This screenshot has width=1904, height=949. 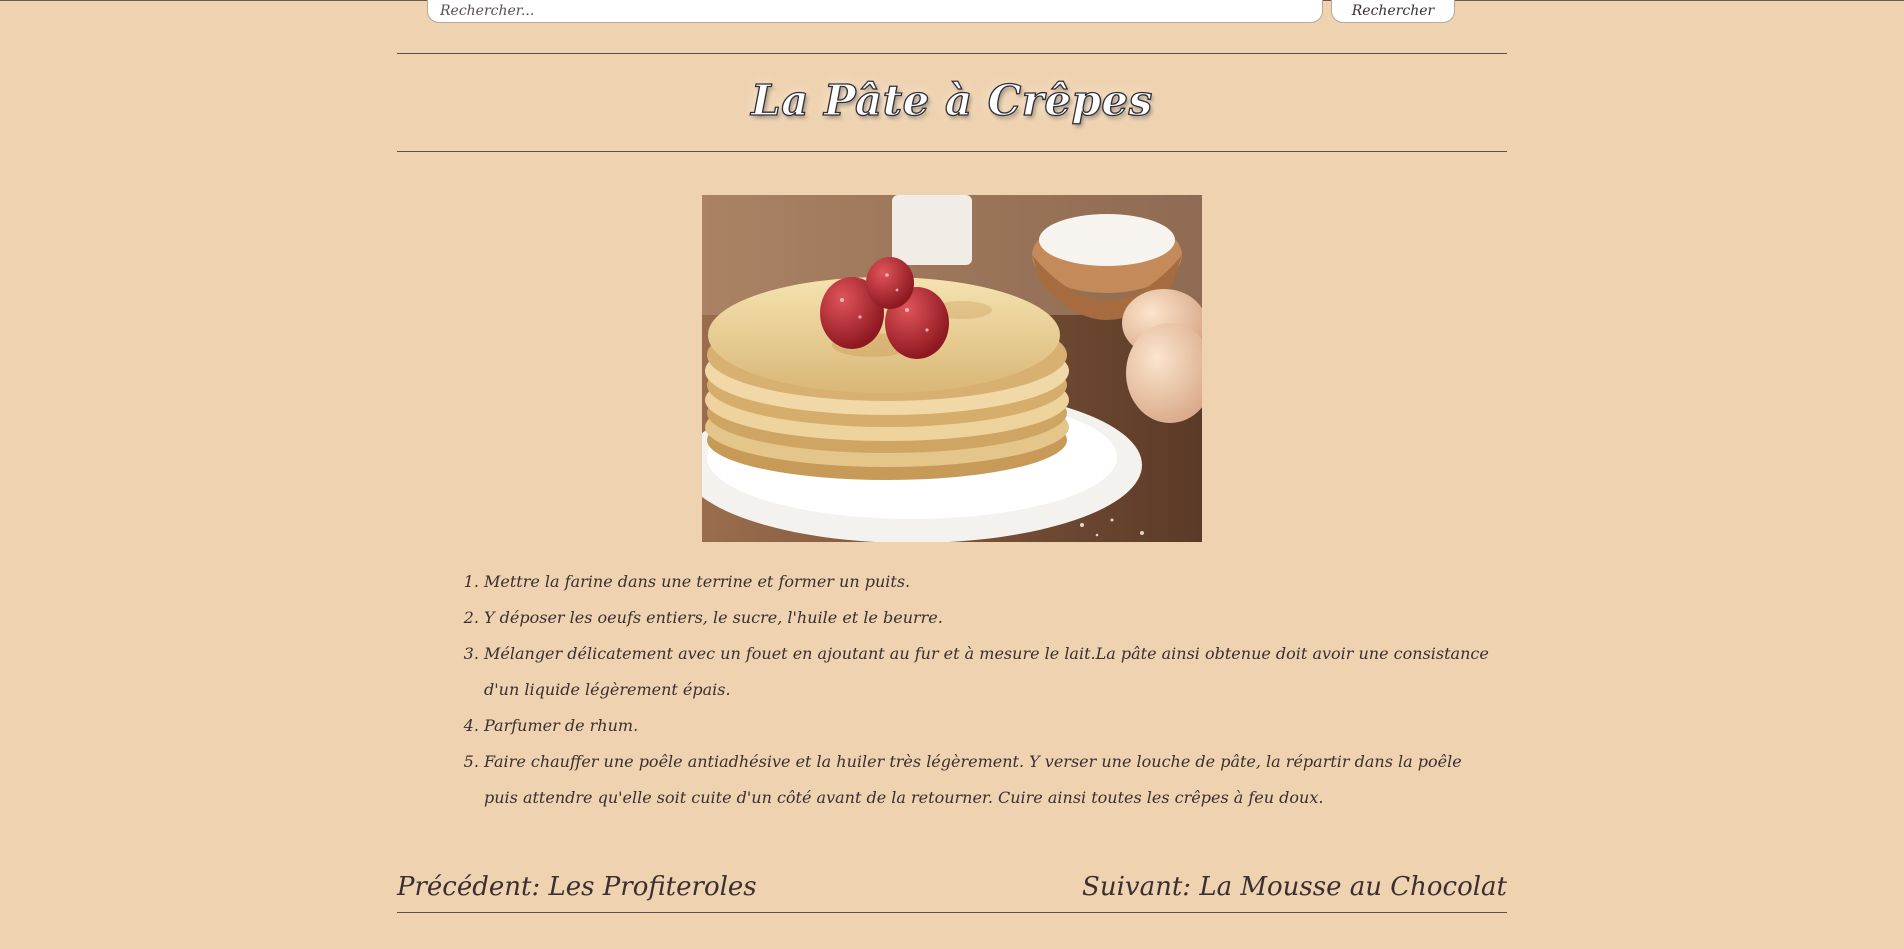 I want to click on footer-divider, so click(x=952, y=912).